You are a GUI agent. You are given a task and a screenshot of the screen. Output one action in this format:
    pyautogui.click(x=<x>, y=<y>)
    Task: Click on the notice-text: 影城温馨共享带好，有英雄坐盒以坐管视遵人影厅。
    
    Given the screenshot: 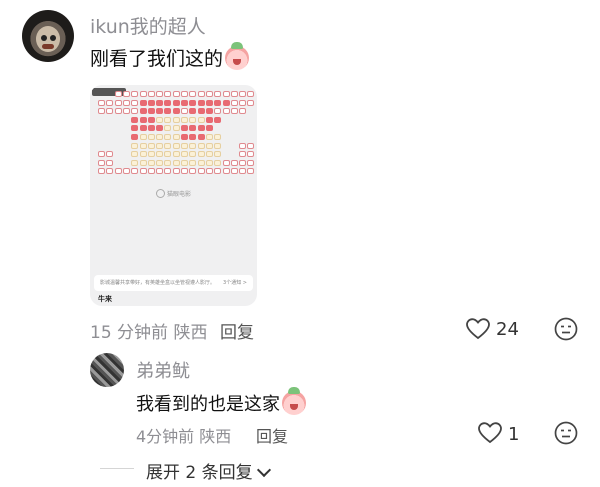 What is the action you would take?
    pyautogui.click(x=158, y=283)
    